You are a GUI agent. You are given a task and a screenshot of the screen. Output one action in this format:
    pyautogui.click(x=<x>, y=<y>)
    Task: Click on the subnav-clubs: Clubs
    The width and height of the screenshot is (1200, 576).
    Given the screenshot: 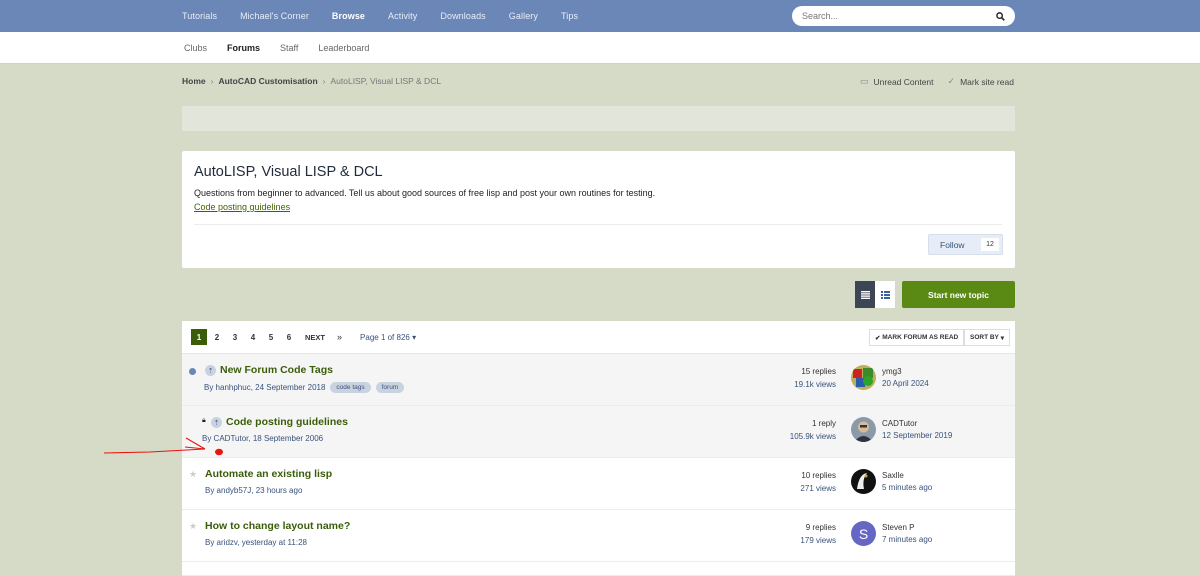 What is the action you would take?
    pyautogui.click(x=195, y=48)
    